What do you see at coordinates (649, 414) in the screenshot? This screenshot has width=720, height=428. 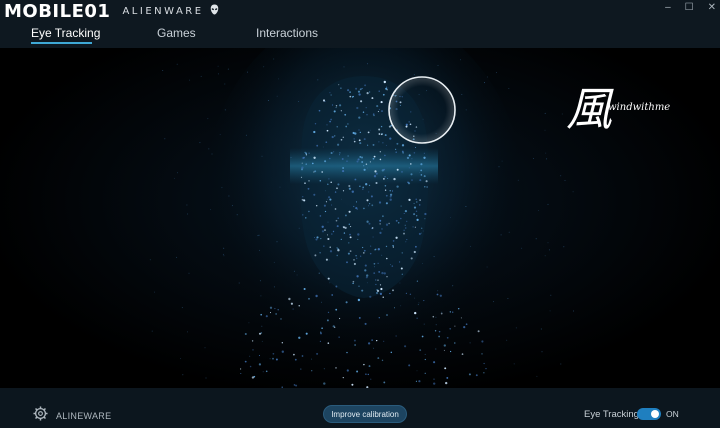 I see `eye-tracking-toggle` at bounding box center [649, 414].